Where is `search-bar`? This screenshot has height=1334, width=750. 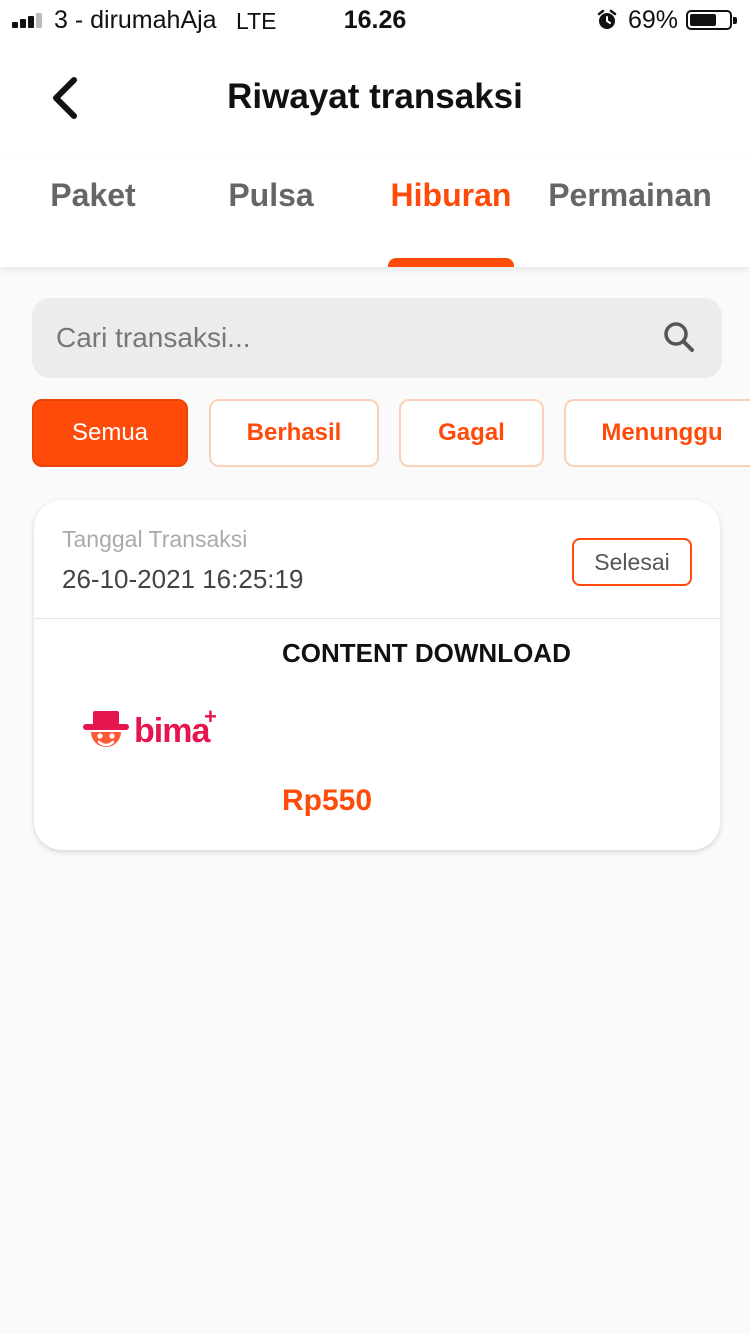 search-bar is located at coordinates (377, 338).